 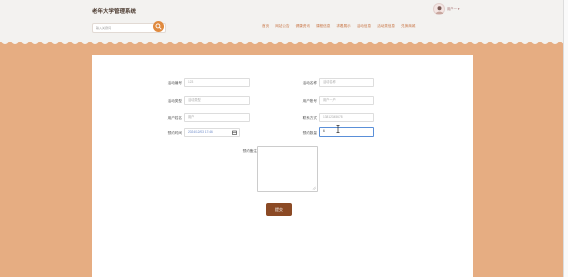 I want to click on remark-label: 预约备注, so click(x=249, y=151).